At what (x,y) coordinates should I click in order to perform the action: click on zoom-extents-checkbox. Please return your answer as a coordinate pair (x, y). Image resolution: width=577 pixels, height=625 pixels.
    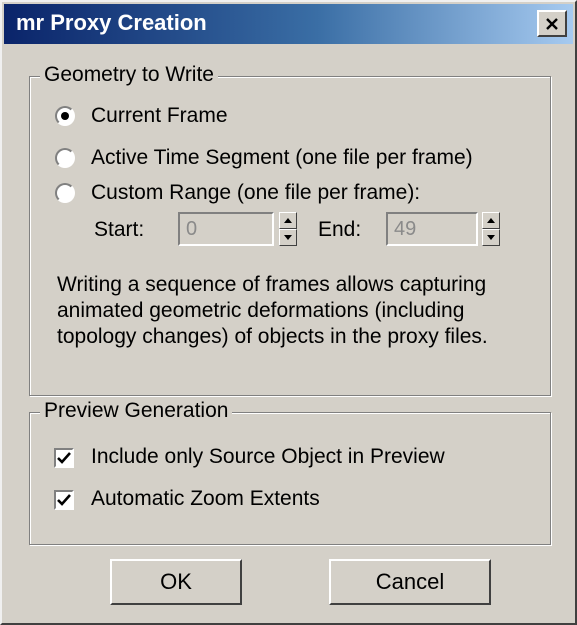
    Looking at the image, I should click on (64, 500).